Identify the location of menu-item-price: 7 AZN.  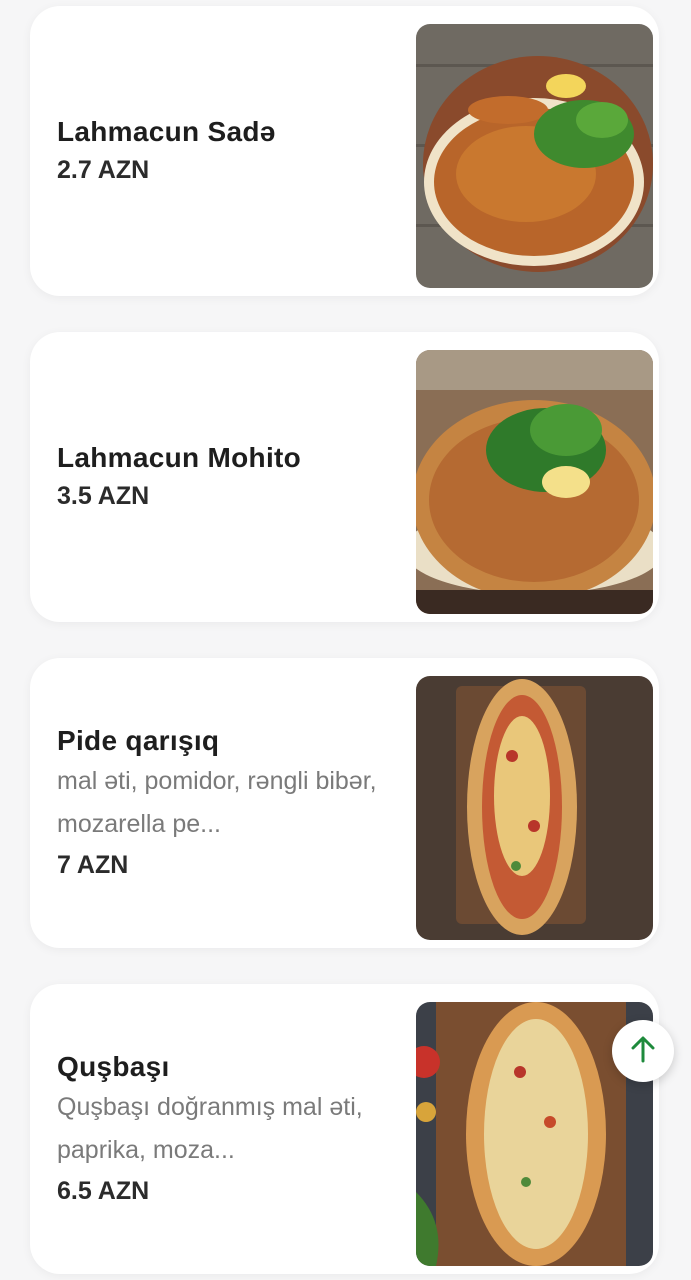
(93, 865).